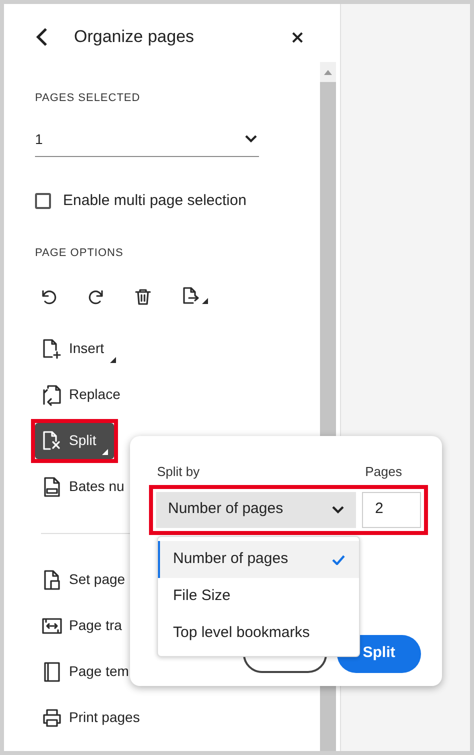 This screenshot has height=755, width=474. I want to click on pages-dropdown: 1, so click(147, 139).